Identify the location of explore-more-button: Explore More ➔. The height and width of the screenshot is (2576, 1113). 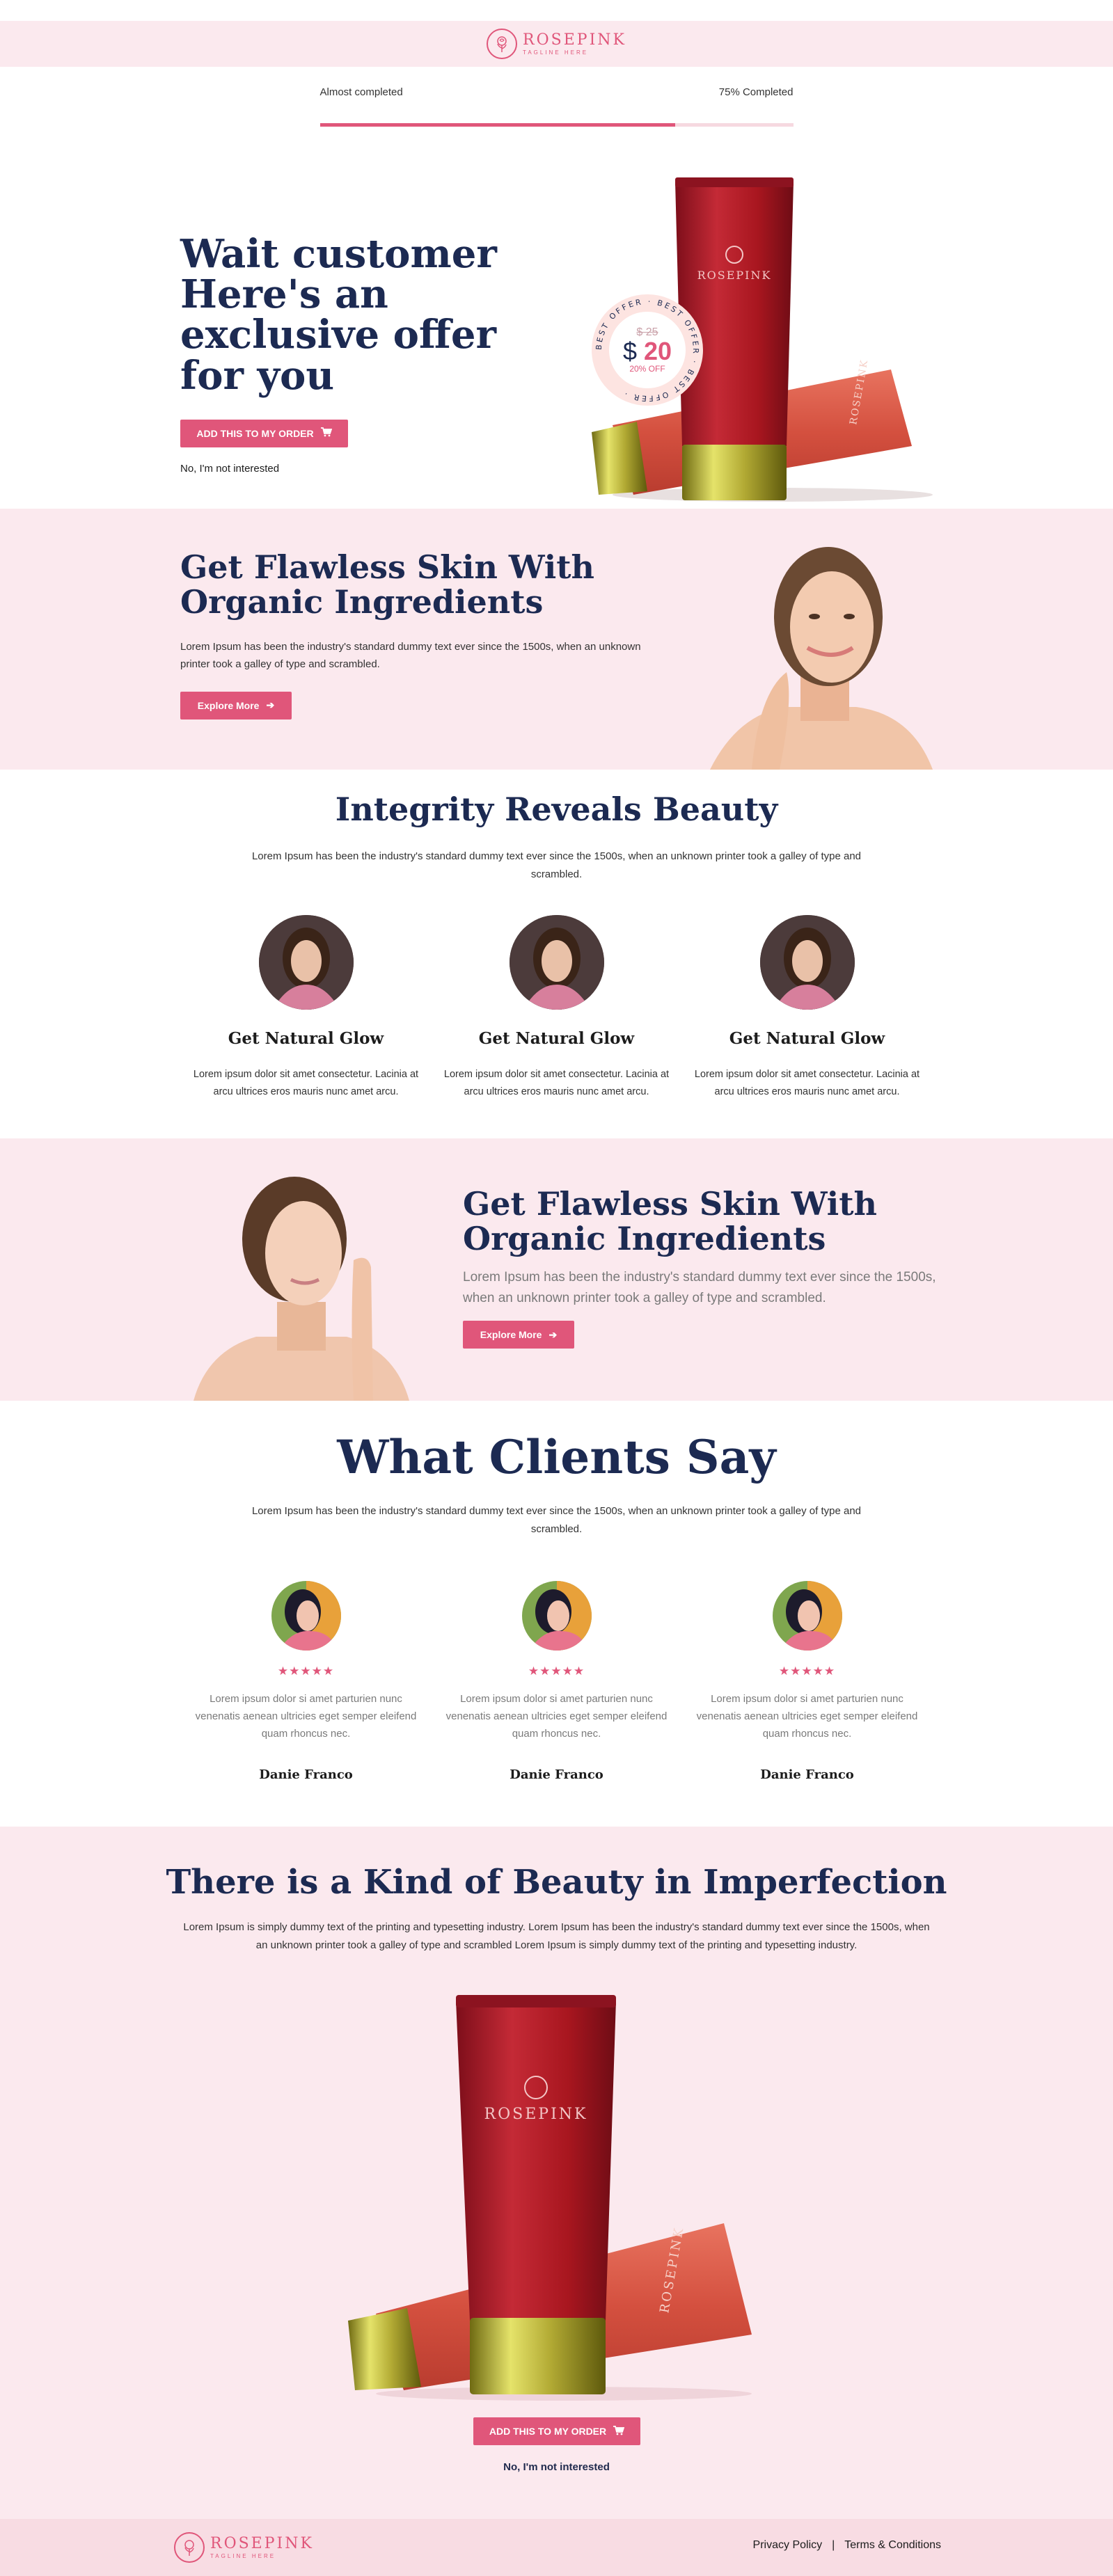
(236, 705).